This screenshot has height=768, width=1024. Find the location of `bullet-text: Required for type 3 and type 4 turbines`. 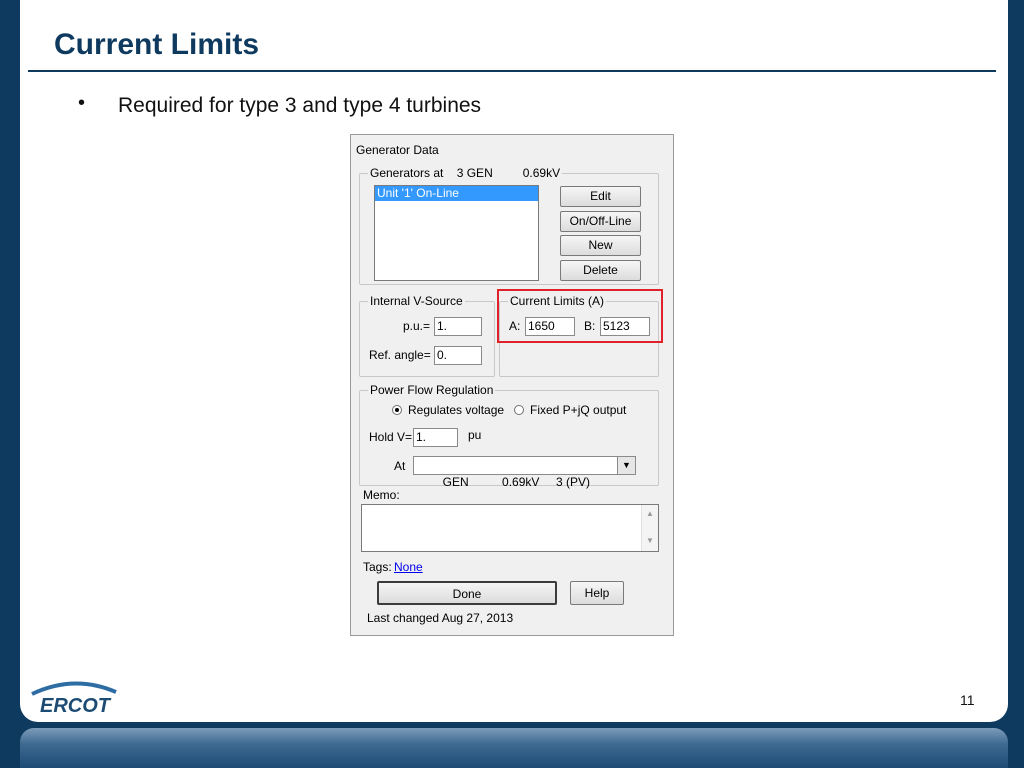

bullet-text: Required for type 3 and type 4 turbines is located at coordinates (300, 105).